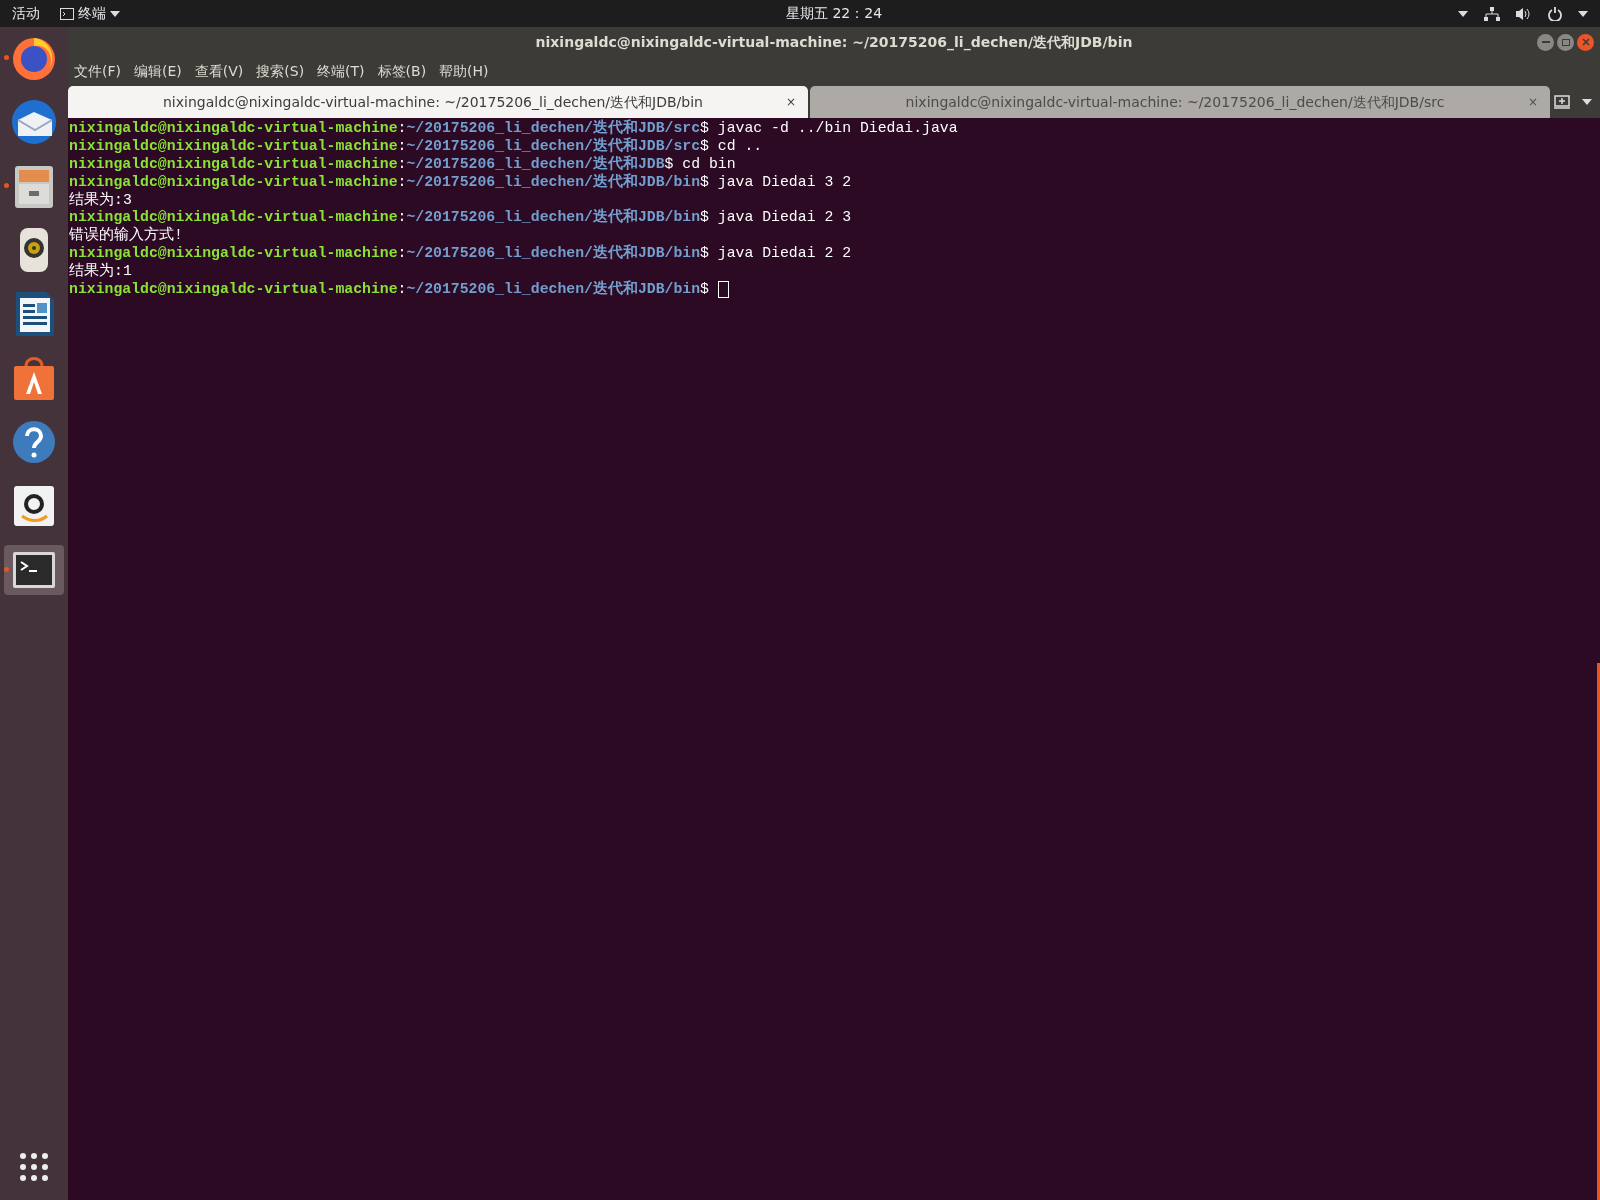 Image resolution: width=1600 pixels, height=1200 pixels. Describe the element at coordinates (829, 129) in the screenshot. I see `command: $ javac -d ../bin Diedai.java` at that location.